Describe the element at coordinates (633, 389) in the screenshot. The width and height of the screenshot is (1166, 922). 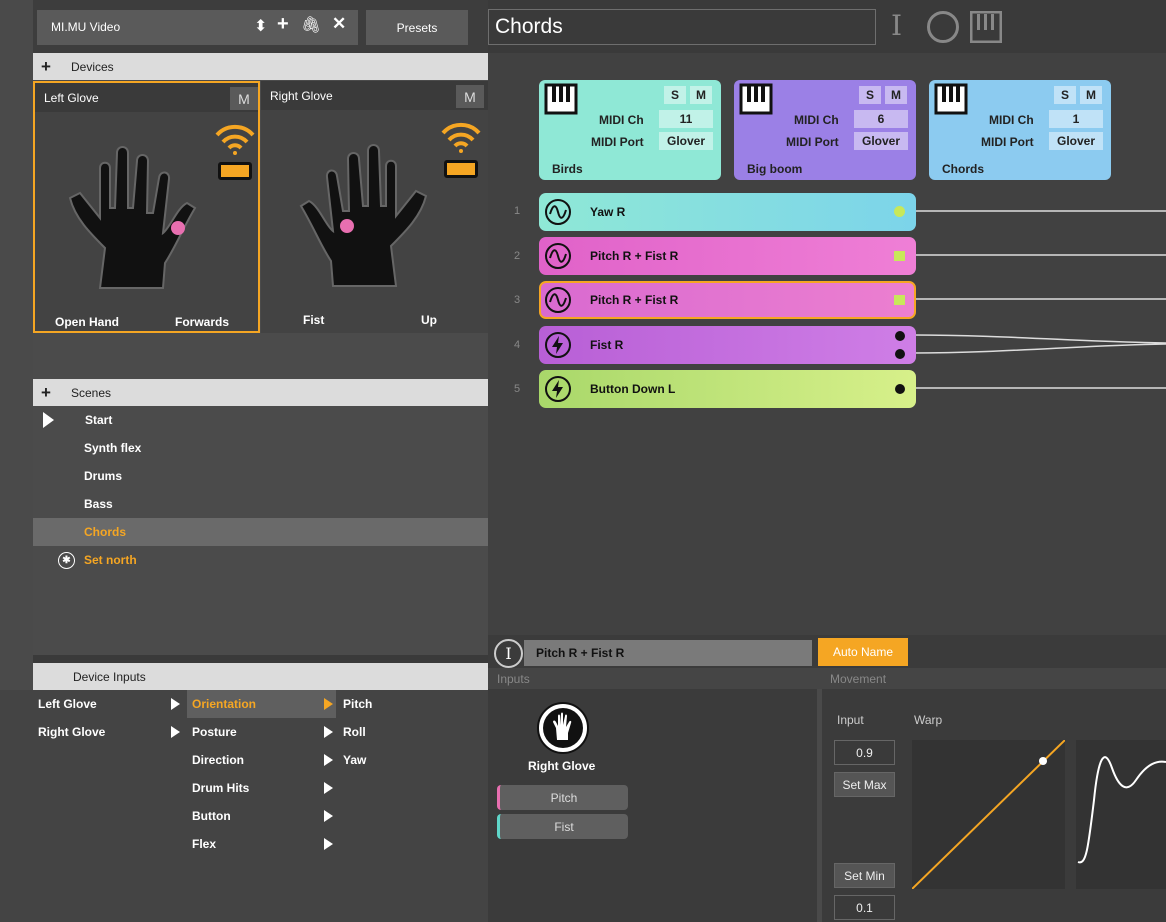
I see `track-label: Button Down L` at that location.